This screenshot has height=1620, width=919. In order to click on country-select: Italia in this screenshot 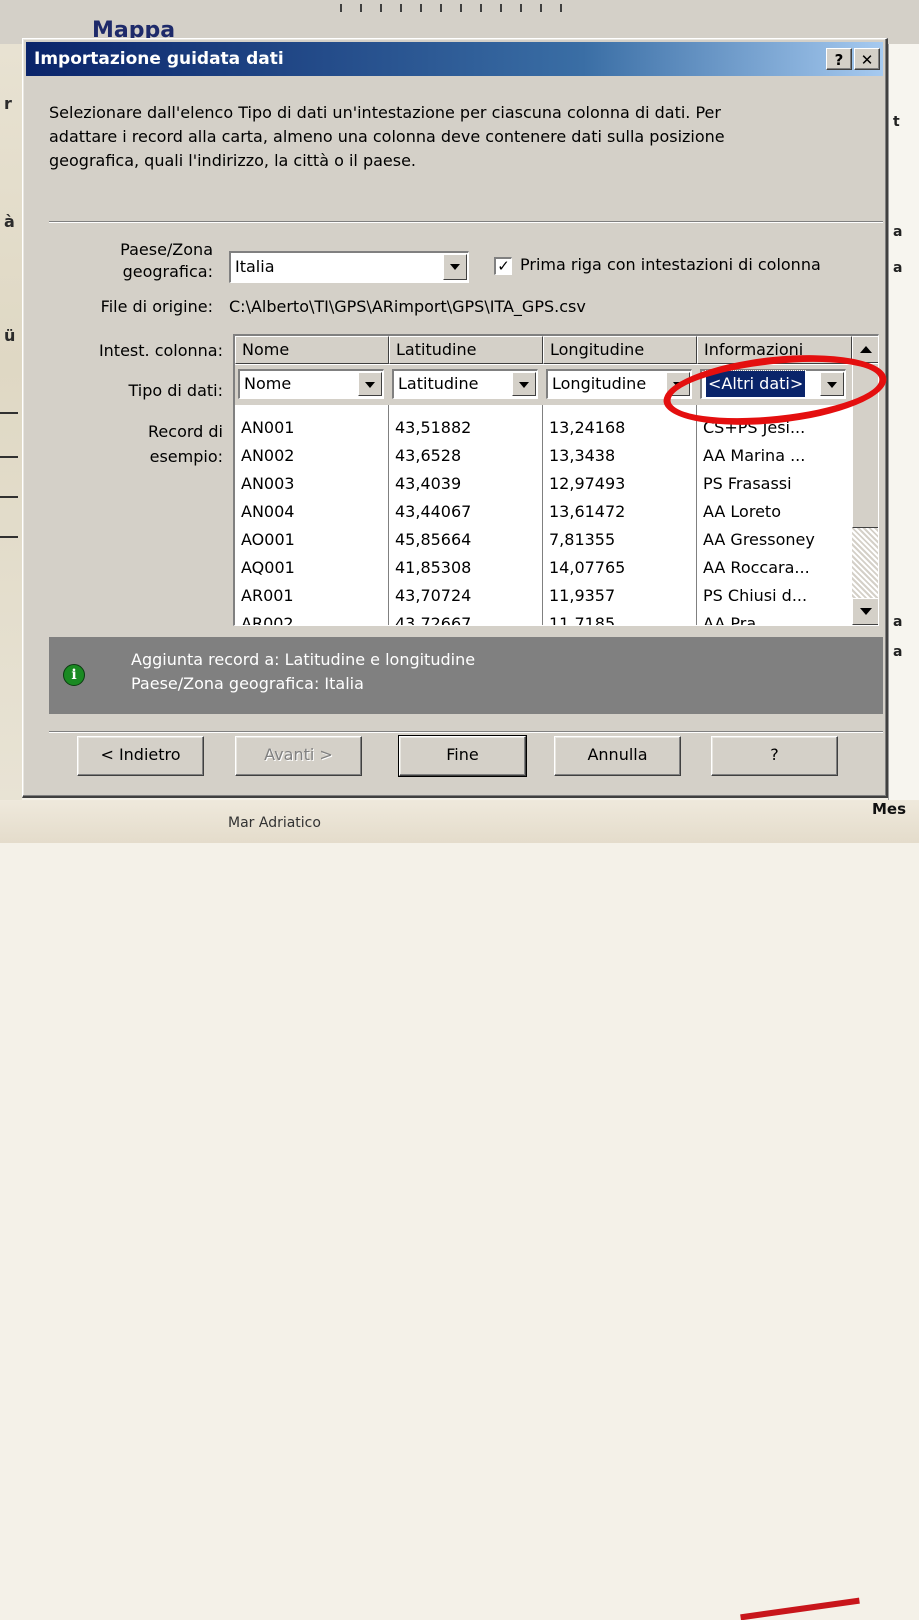, I will do `click(349, 267)`.